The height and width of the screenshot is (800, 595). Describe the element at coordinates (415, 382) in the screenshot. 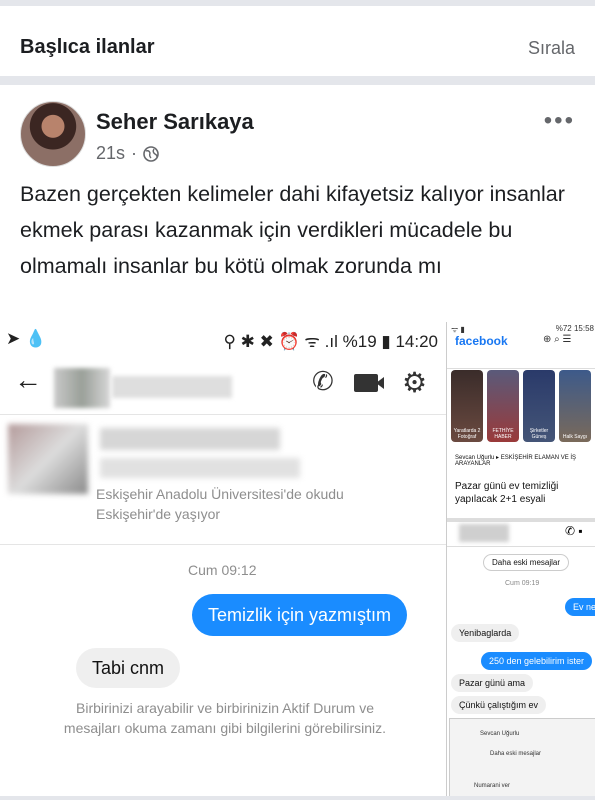

I see `gear-icon: ⚙` at that location.